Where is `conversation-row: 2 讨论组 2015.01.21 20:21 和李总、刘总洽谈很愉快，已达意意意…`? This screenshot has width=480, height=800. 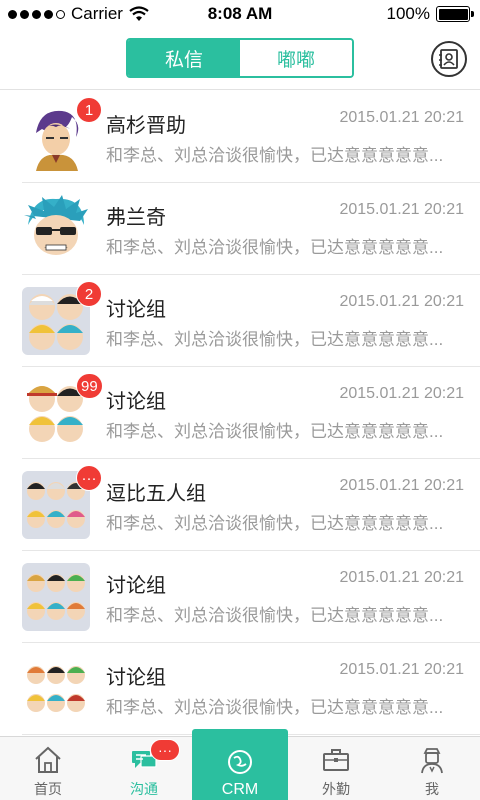
conversation-row: 2 讨论组 2015.01.21 20:21 和李总、刘总洽谈很愉快，已达意意意… is located at coordinates (251, 321).